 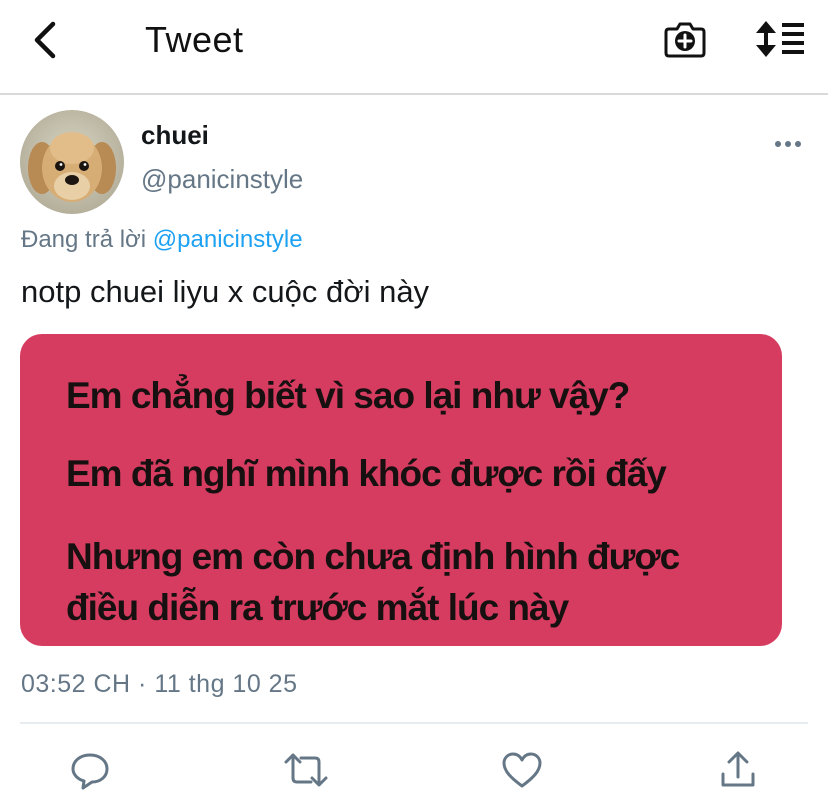 What do you see at coordinates (366, 473) in the screenshot?
I see `media-text-line: Em đã nghĩ mình khóc được rồi đấy` at bounding box center [366, 473].